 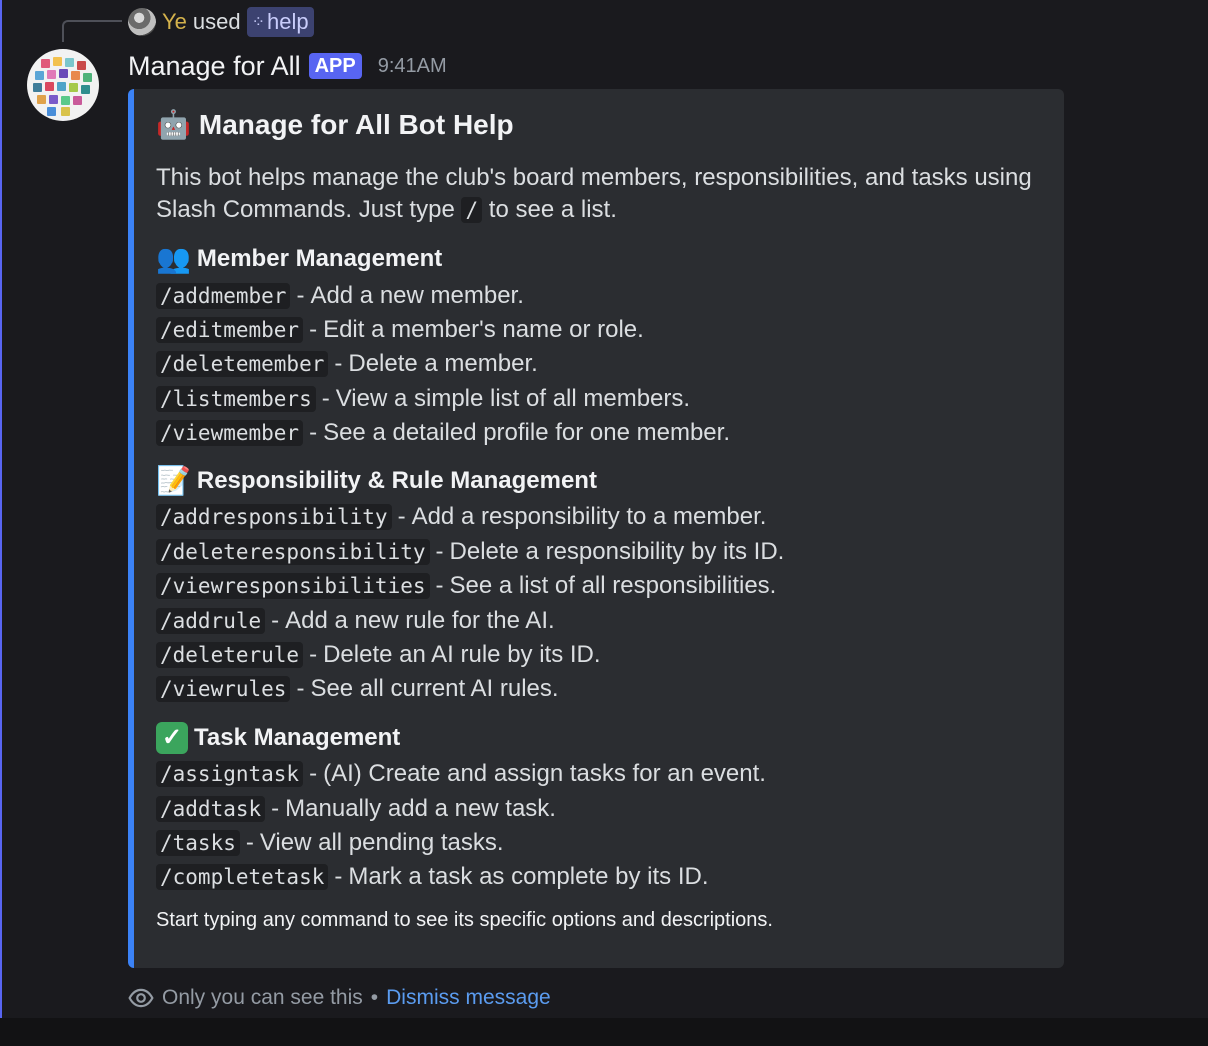 I want to click on command-code: /completetask, so click(x=242, y=877).